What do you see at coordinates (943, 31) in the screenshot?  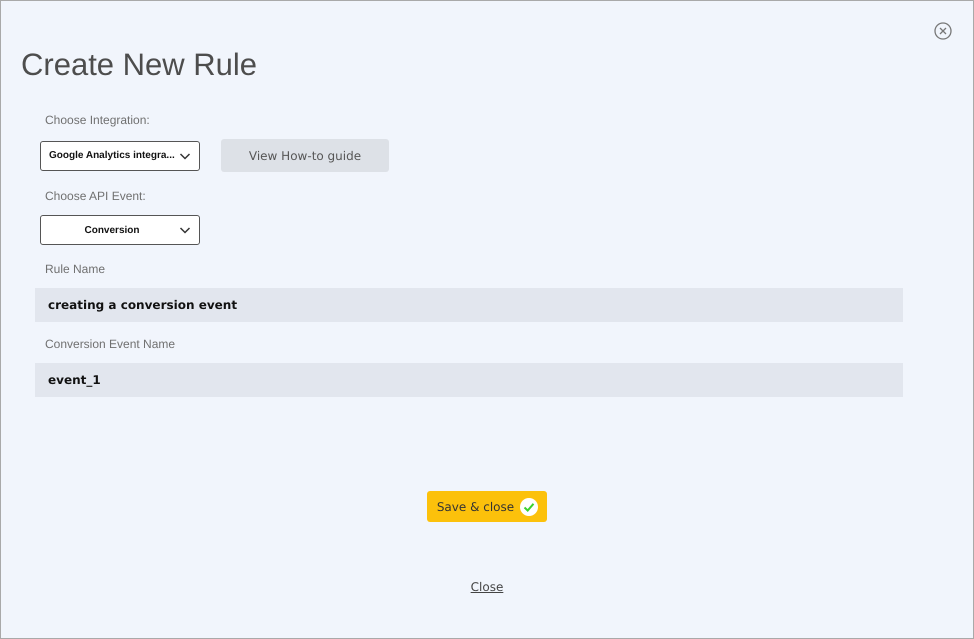 I see `close-icon` at bounding box center [943, 31].